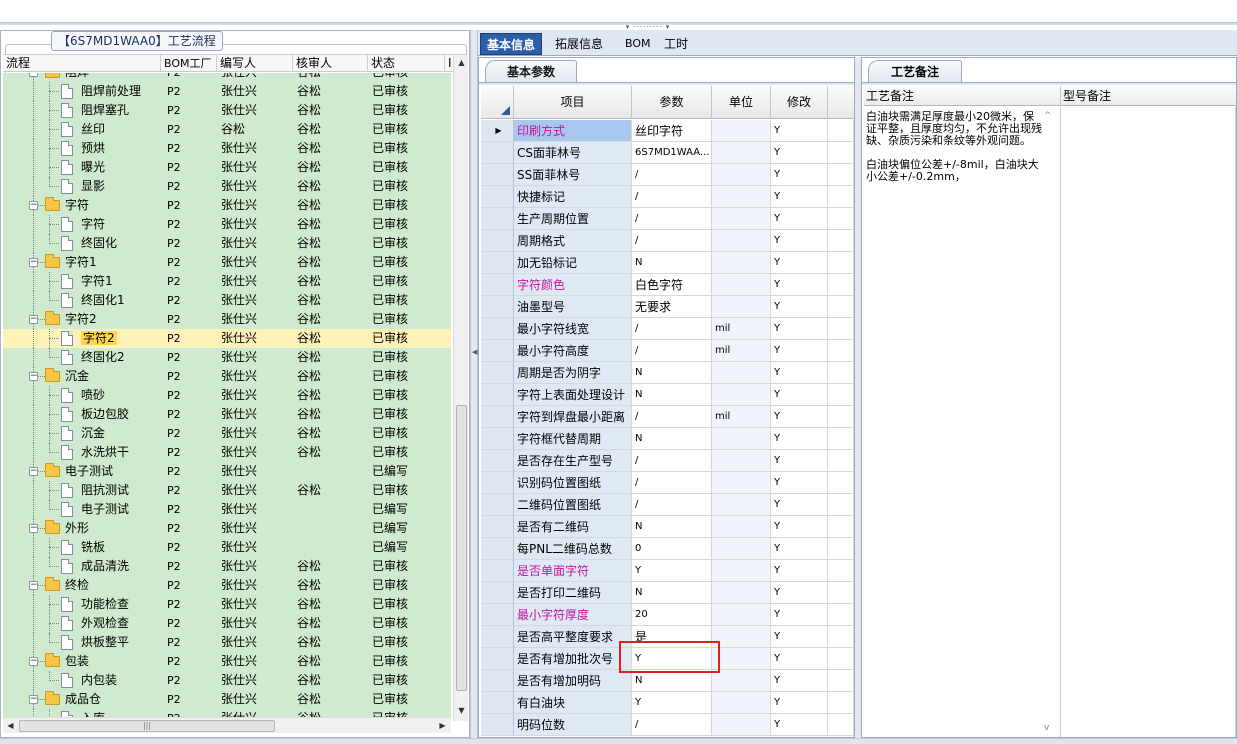 This screenshot has width=1237, height=744. Describe the element at coordinates (672, 571) in the screenshot. I see `param-value-cell: Y` at that location.